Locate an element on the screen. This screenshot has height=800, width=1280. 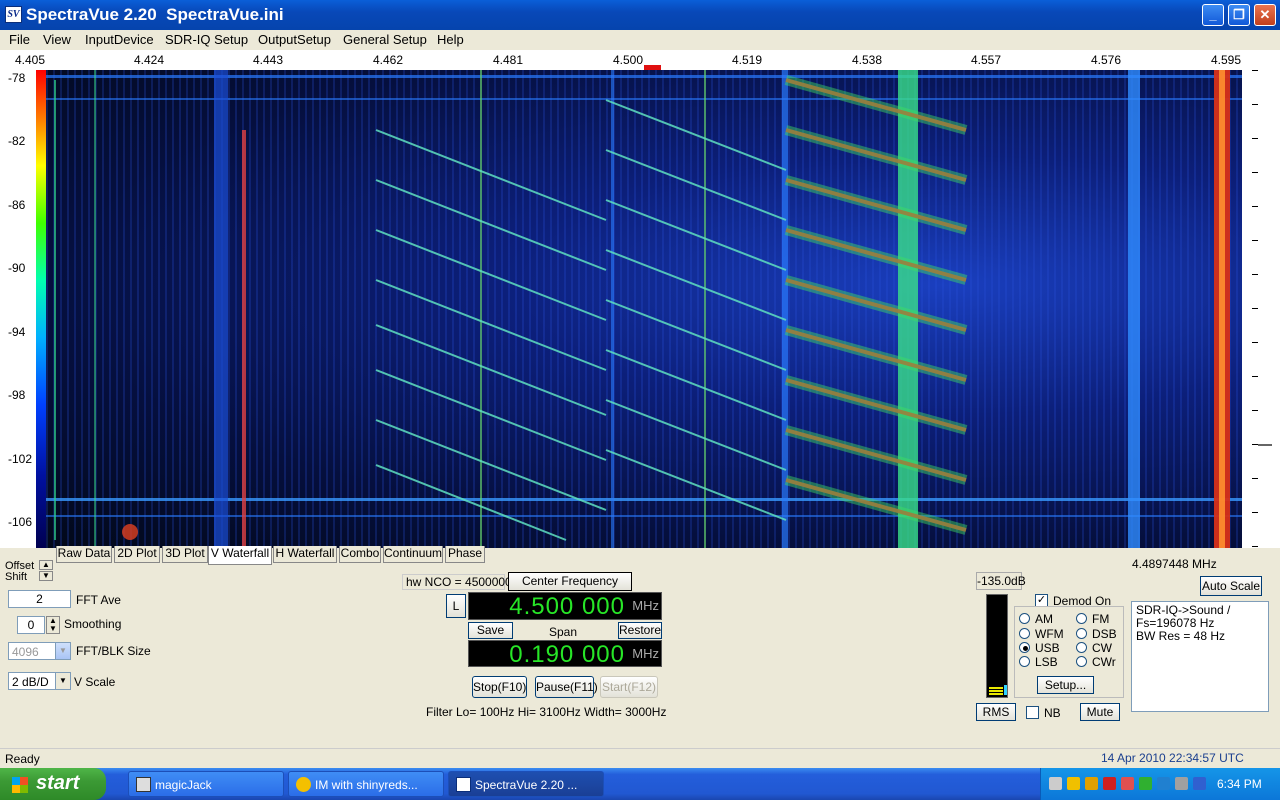
start-button: Start(F12) is located at coordinates (629, 687).